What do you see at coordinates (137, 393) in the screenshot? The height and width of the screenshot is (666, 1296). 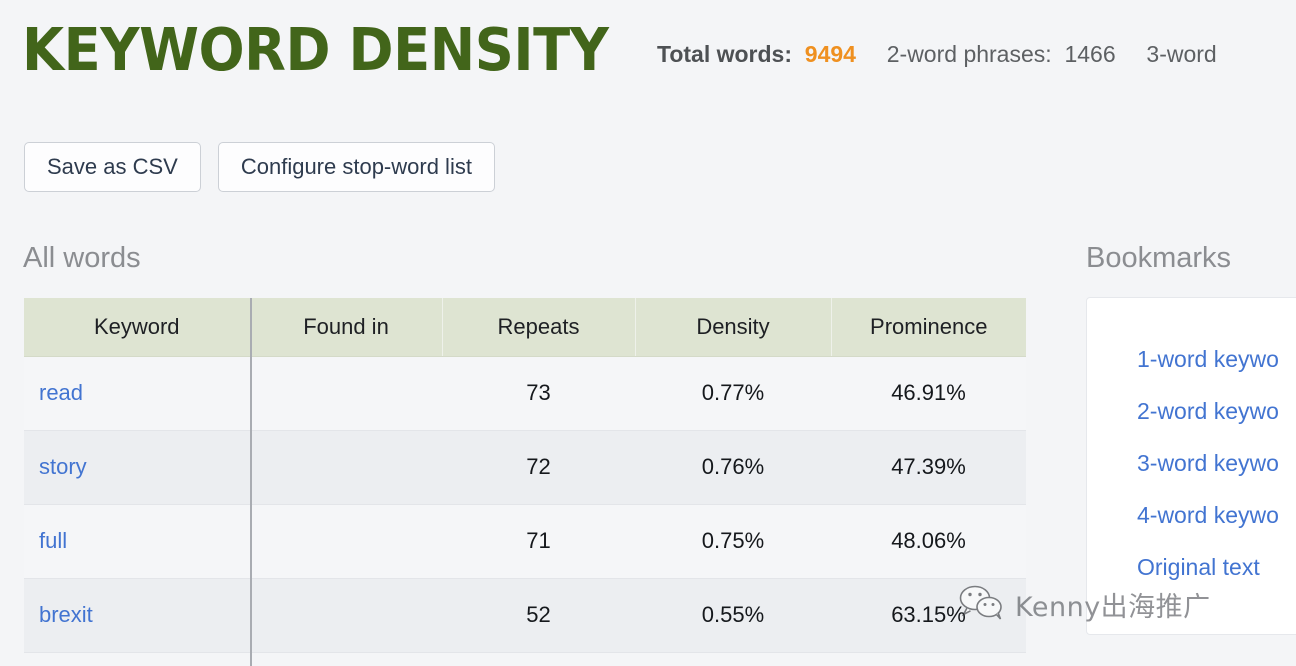 I see `keyword-cell: read` at bounding box center [137, 393].